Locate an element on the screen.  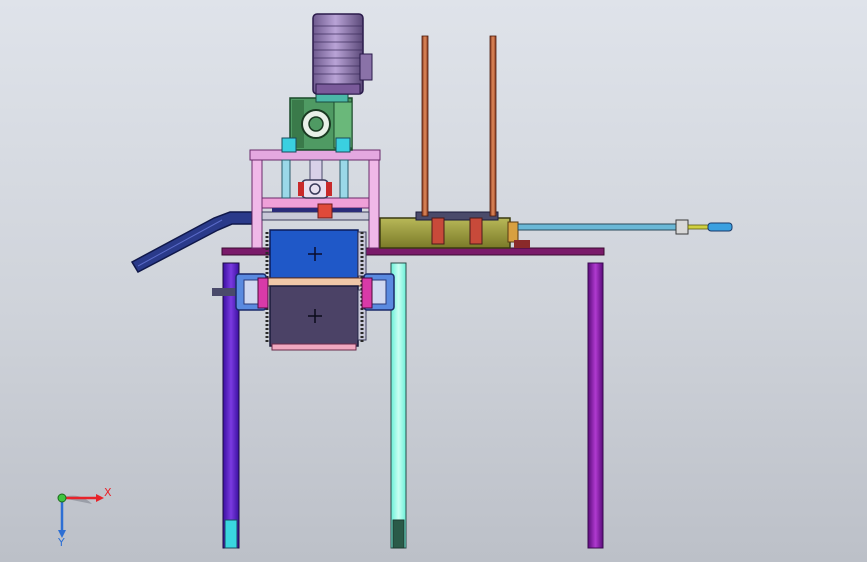
pneumatic-cylinder is located at coordinates (620, 233).